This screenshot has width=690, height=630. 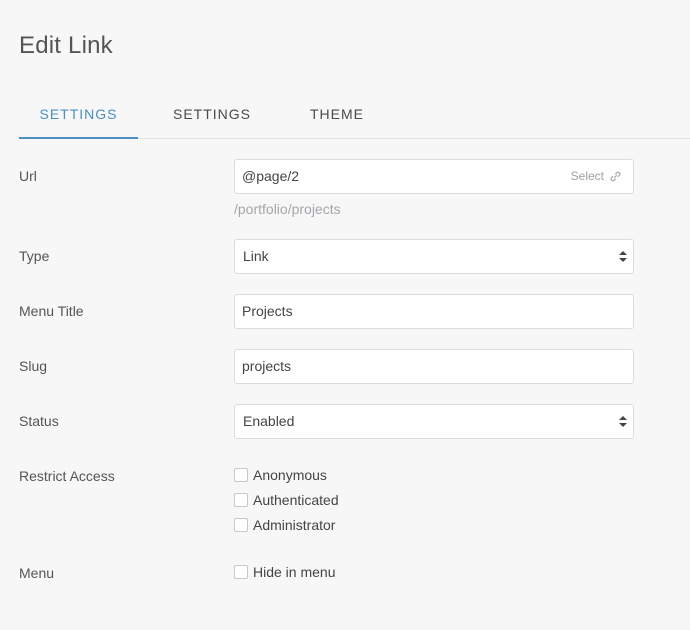 I want to click on link-icon, so click(x=615, y=176).